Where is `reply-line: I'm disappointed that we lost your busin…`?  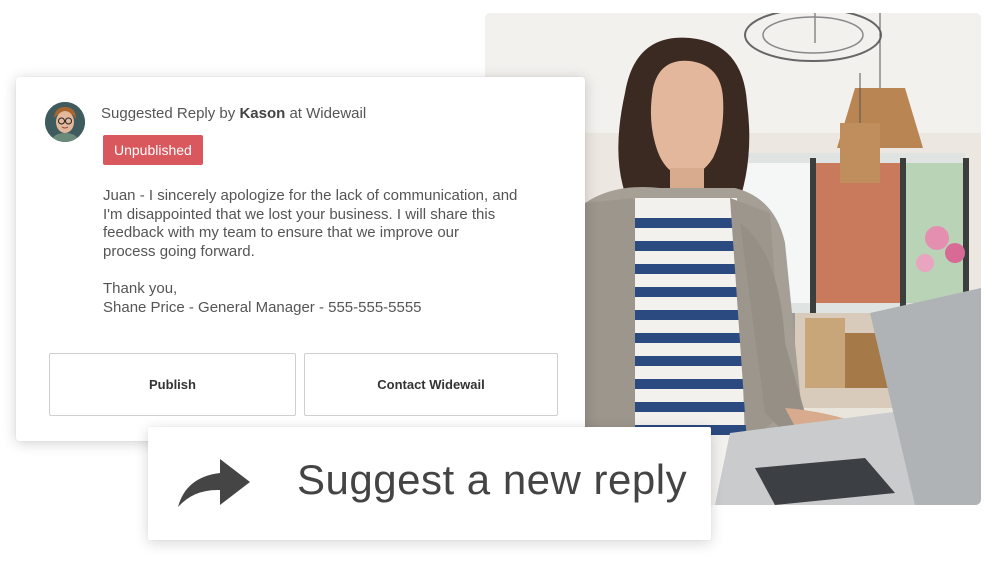 reply-line: I'm disappointed that we lost your busin… is located at coordinates (299, 214).